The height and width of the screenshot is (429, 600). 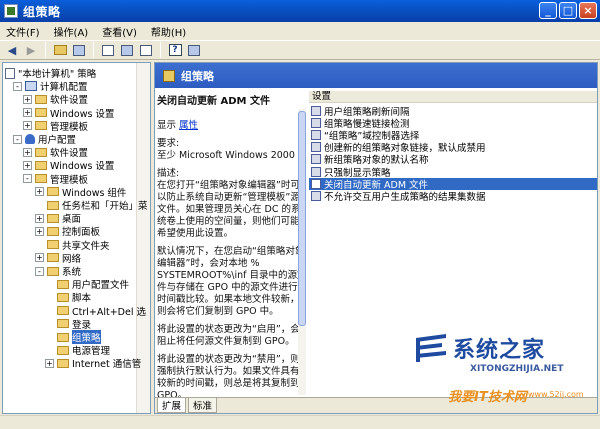 I want to click on tab-extended: 扩展, so click(x=172, y=405).